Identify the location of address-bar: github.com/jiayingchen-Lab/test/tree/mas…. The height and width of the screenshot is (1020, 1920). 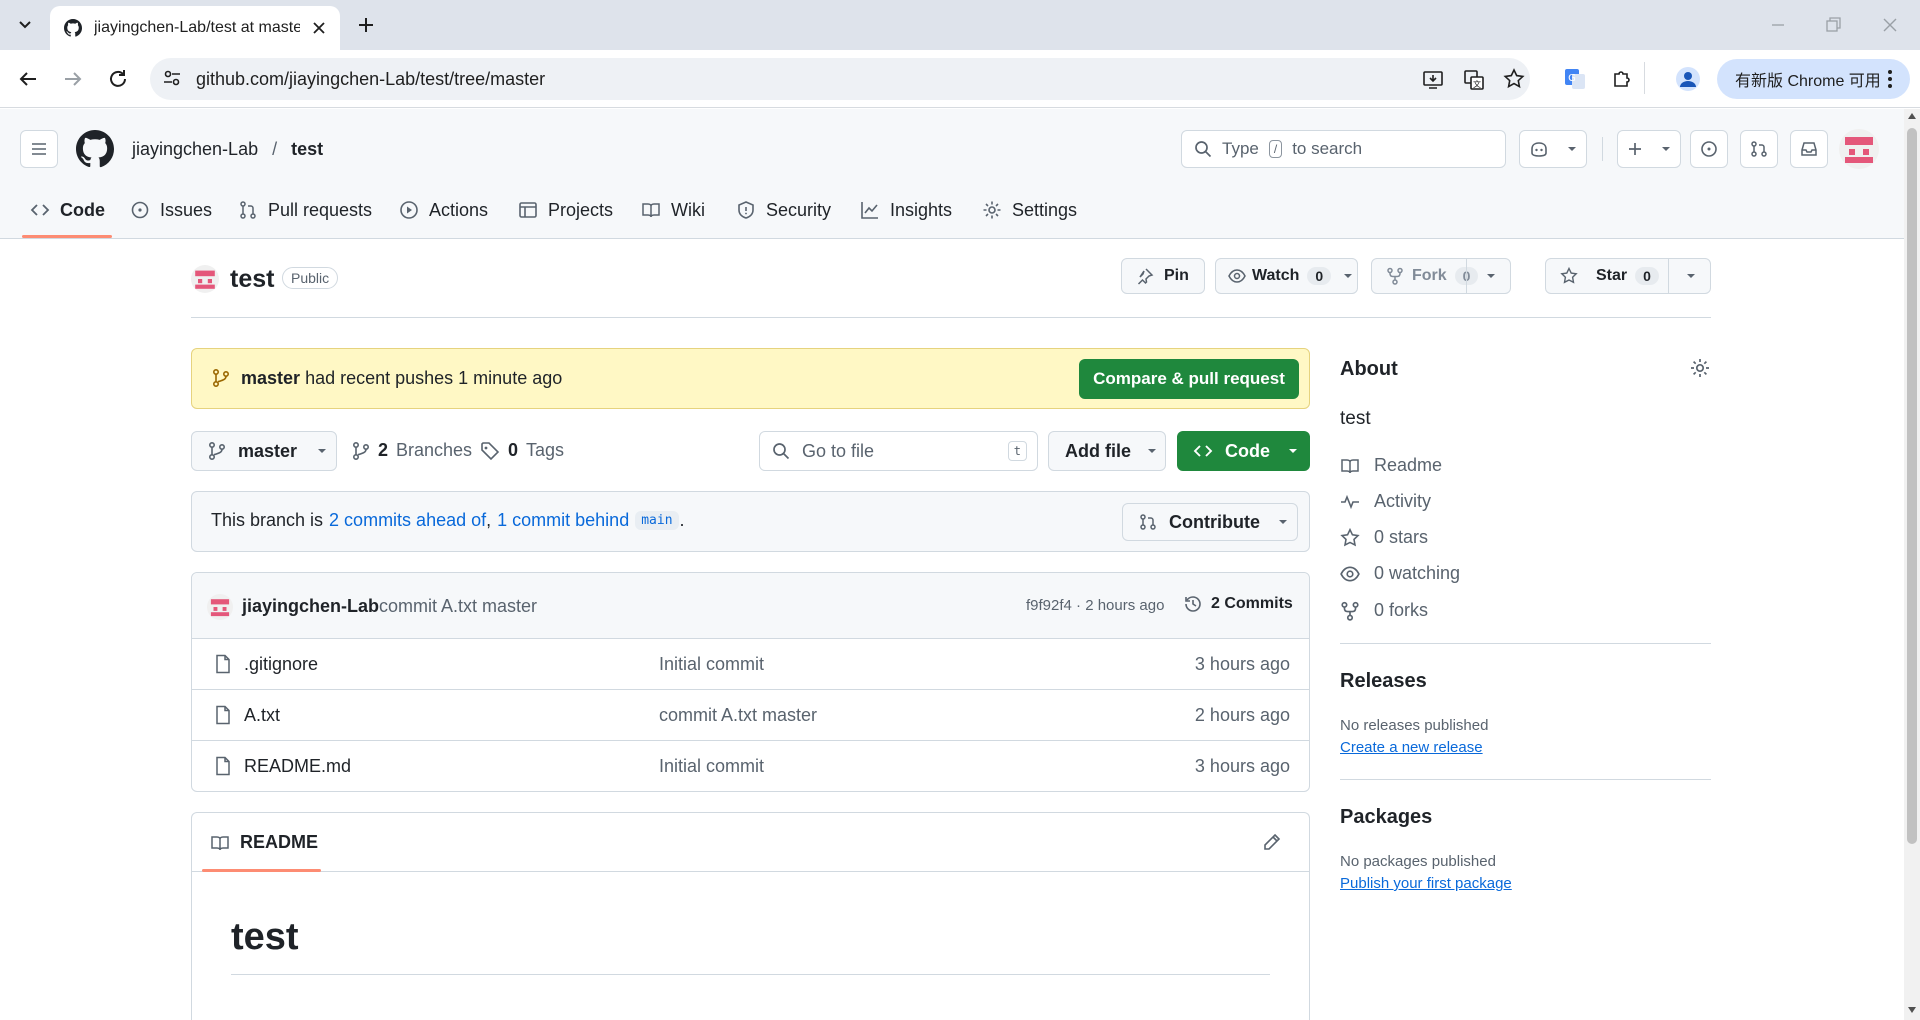
(840, 79).